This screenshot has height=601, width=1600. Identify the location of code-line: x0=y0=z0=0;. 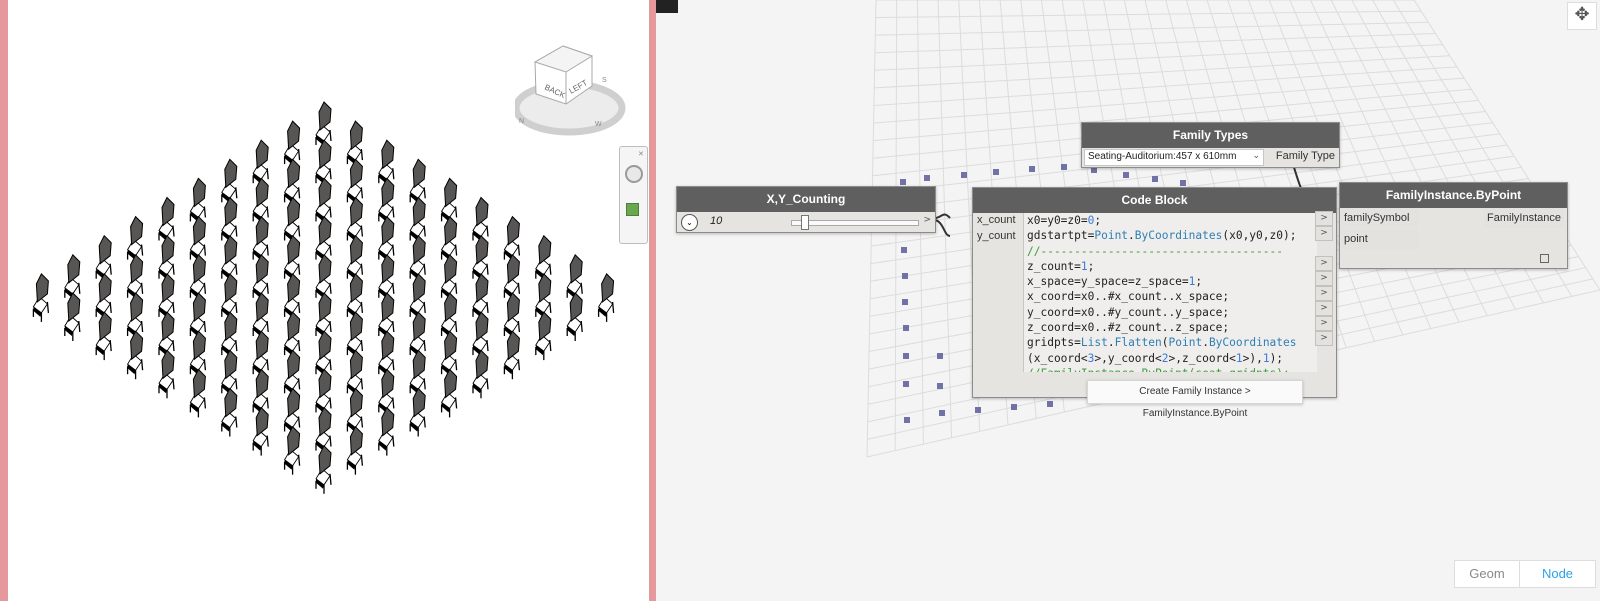
(1064, 220).